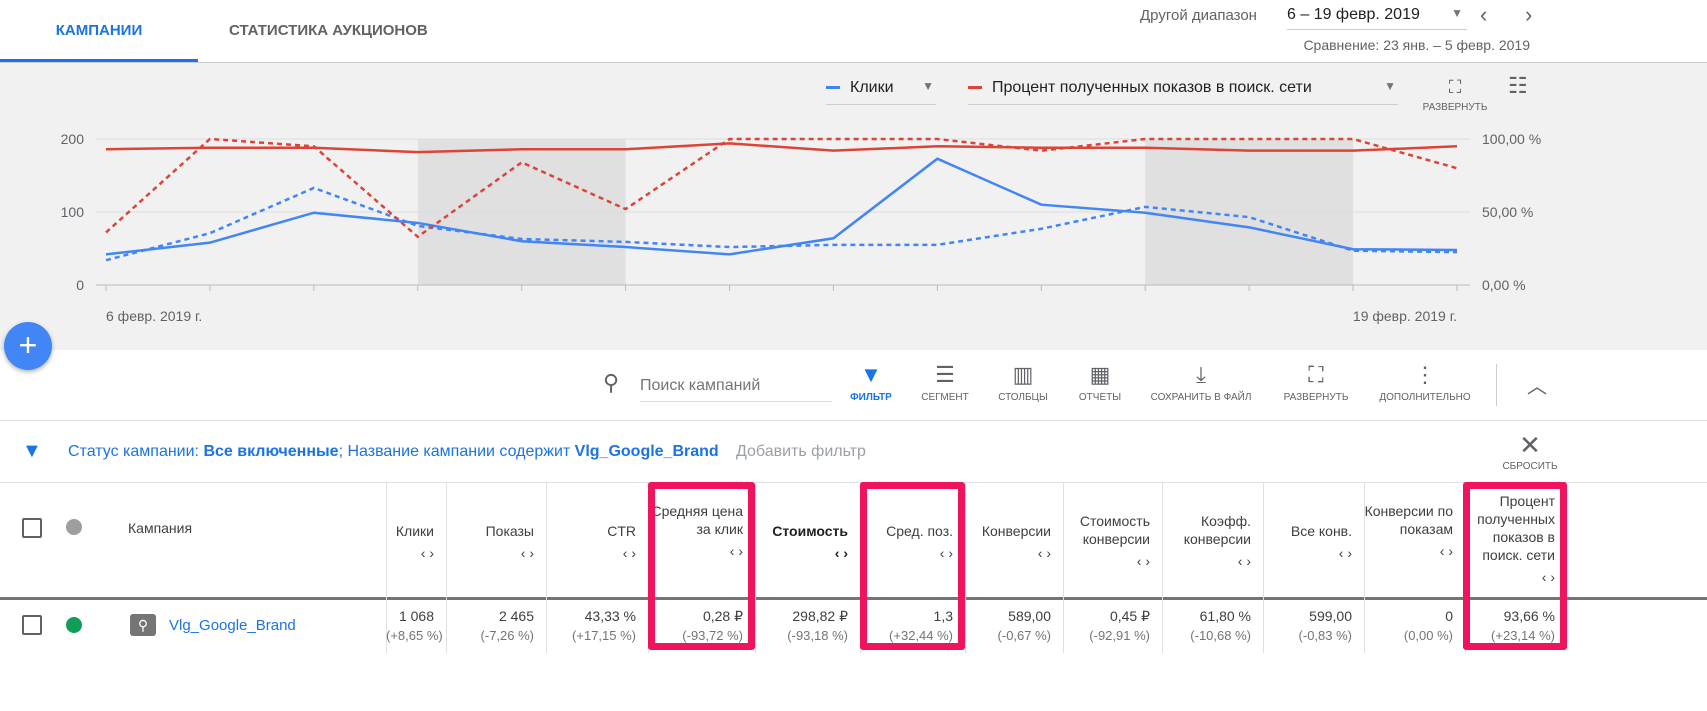 This screenshot has width=1707, height=711. What do you see at coordinates (1220, 635) in the screenshot?
I see `cell-change: (-10,68 %)` at bounding box center [1220, 635].